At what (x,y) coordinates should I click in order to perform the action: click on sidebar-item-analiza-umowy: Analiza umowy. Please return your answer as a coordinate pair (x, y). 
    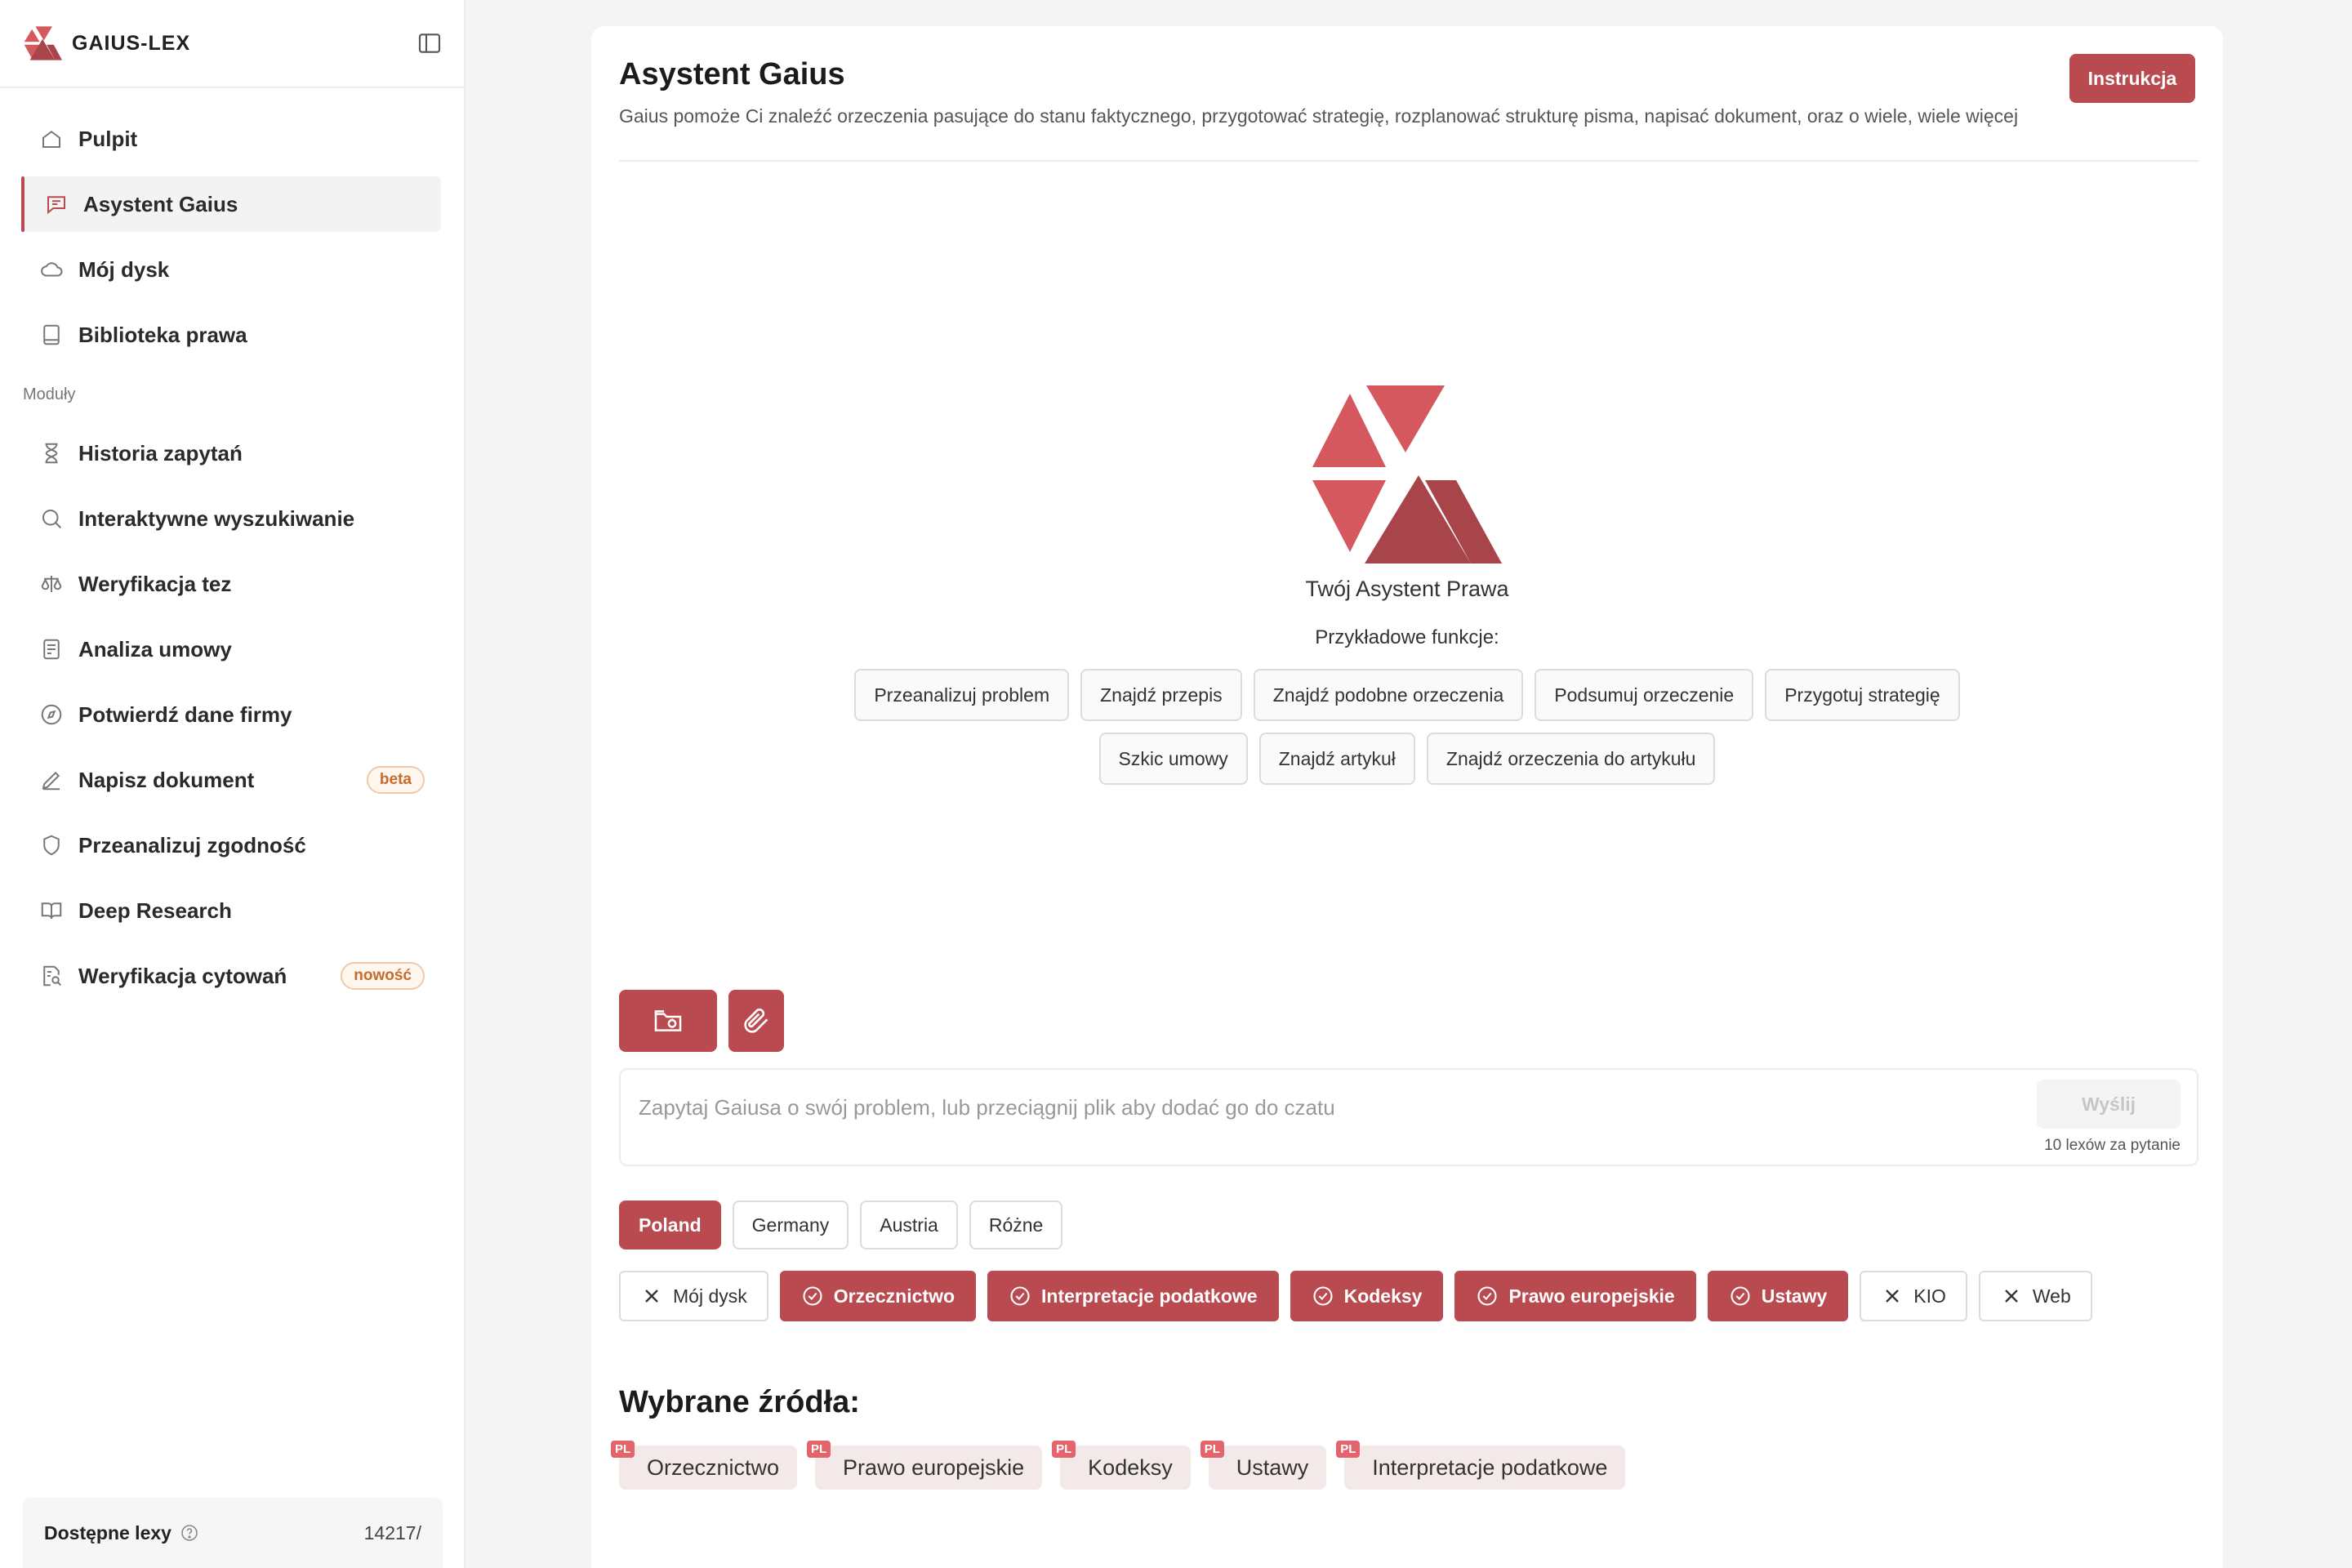
    Looking at the image, I should click on (232, 649).